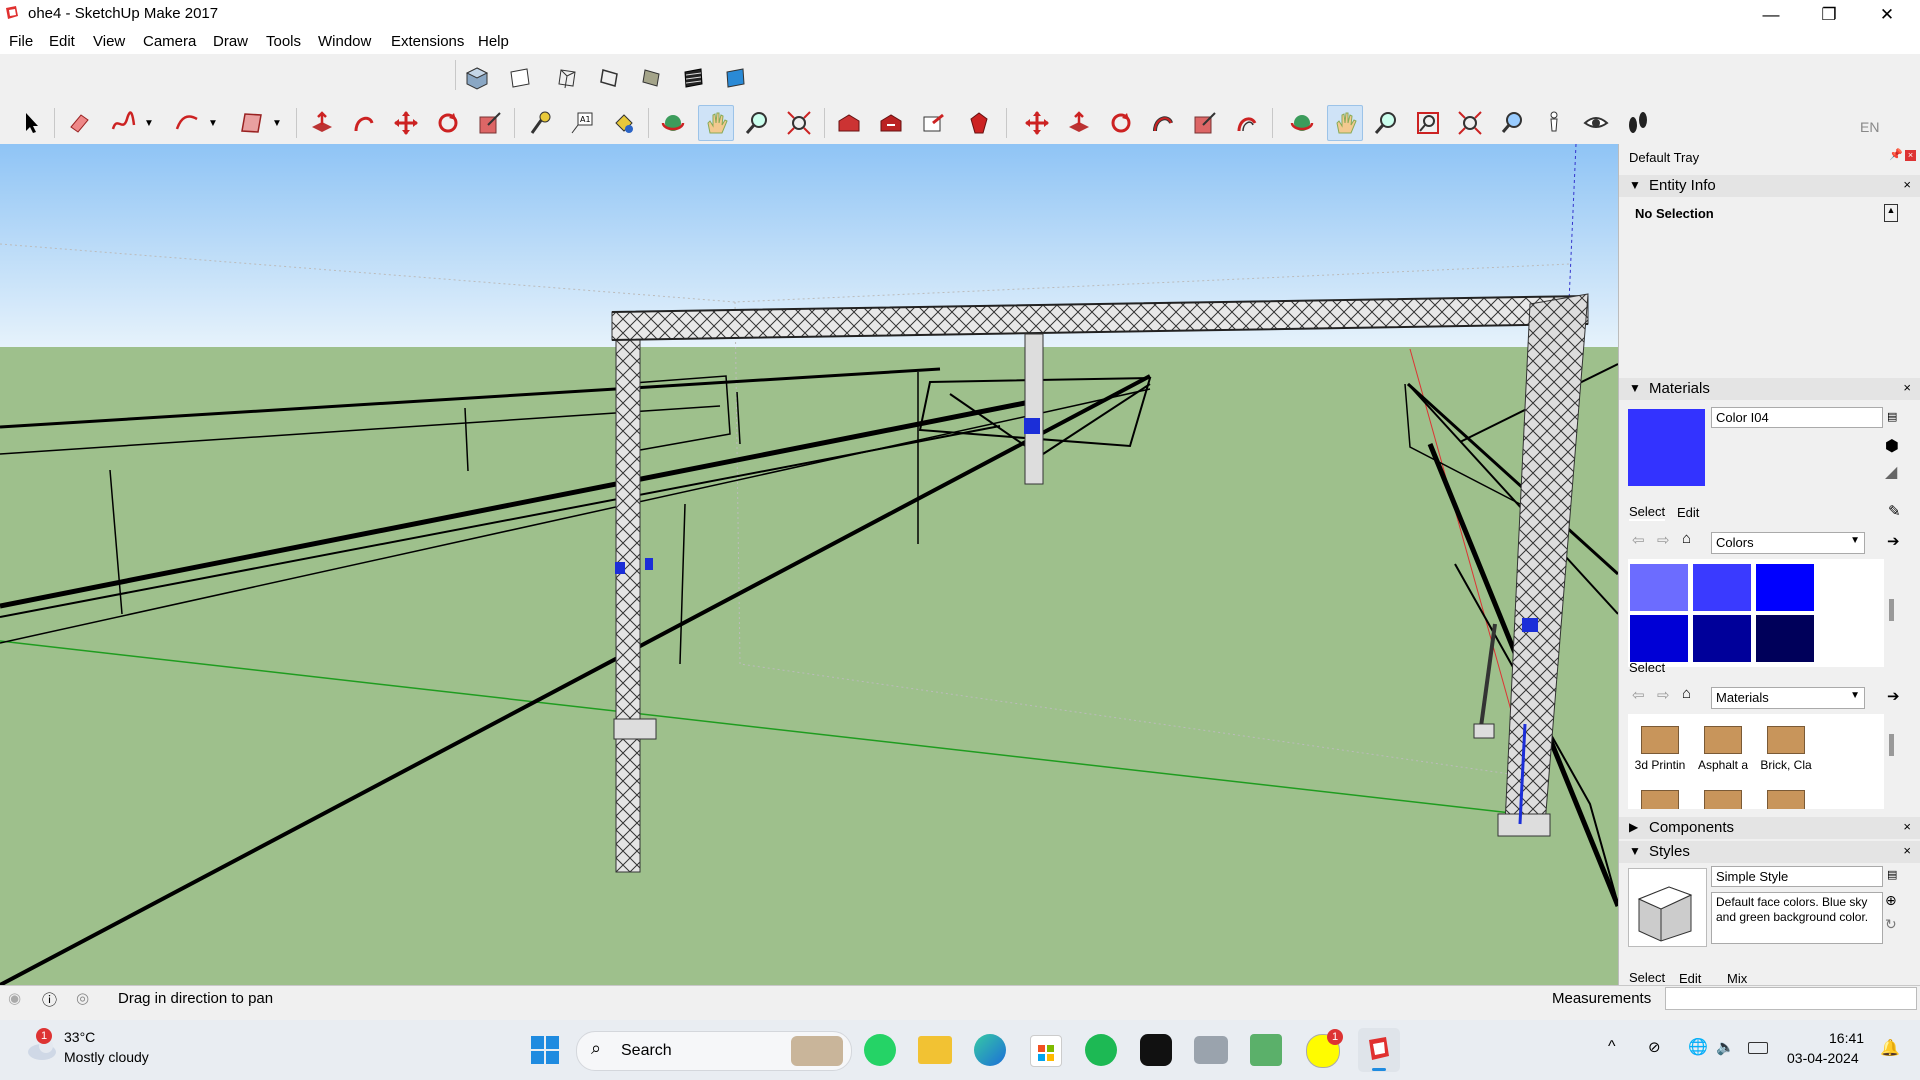  What do you see at coordinates (477, 78) in the screenshot?
I see `iso-view-button` at bounding box center [477, 78].